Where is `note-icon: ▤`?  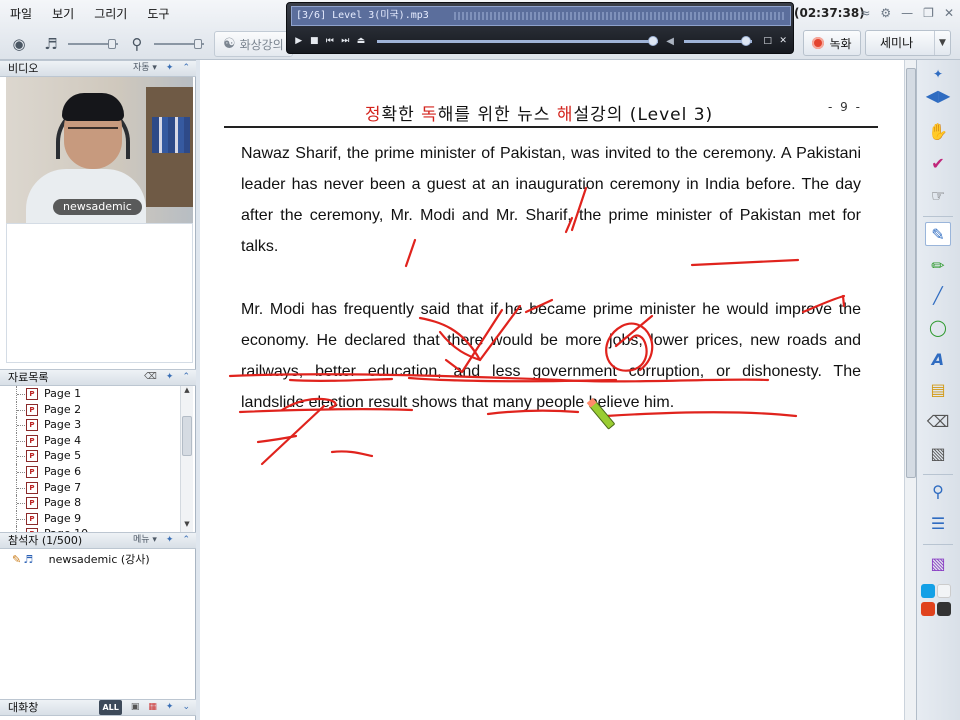 note-icon: ▤ is located at coordinates (938, 390).